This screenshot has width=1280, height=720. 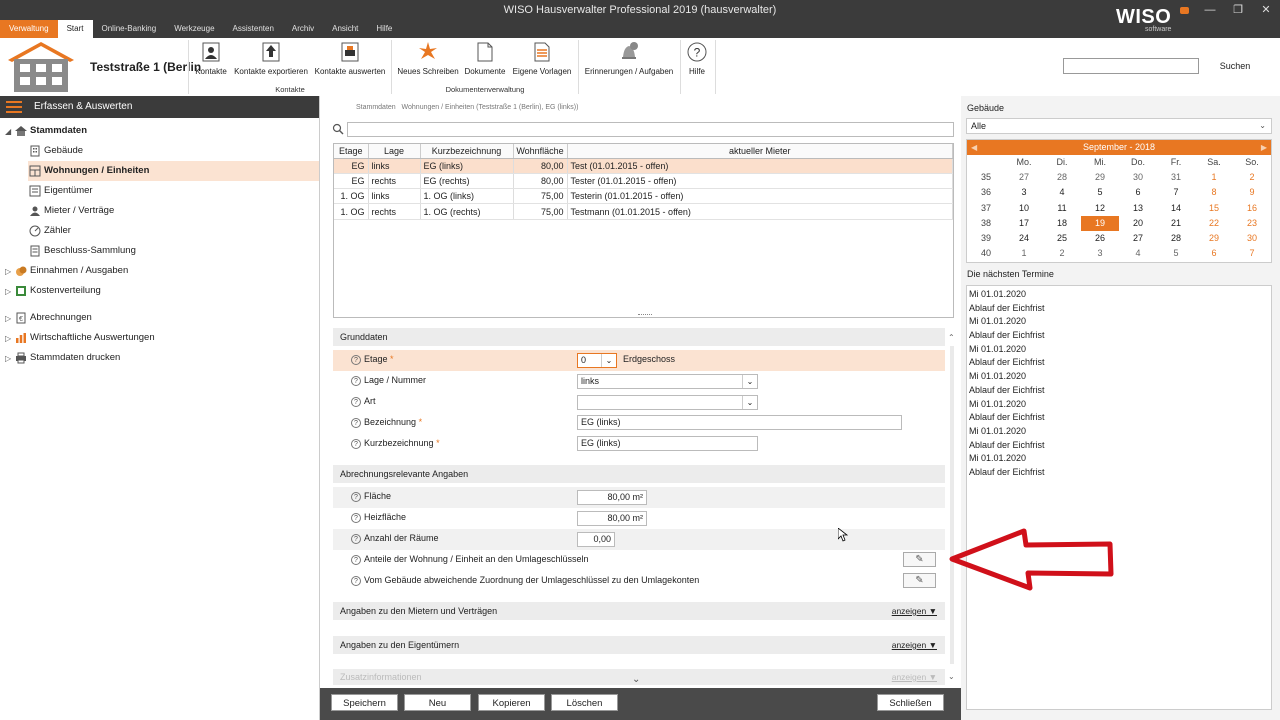 I want to click on calendar-day: 14, so click(x=1176, y=208).